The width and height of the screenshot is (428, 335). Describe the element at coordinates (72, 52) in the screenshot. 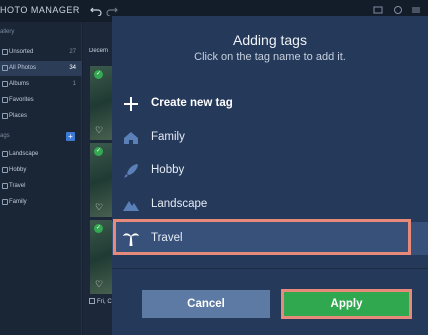

I see `sidebar-item-count: 27` at that location.